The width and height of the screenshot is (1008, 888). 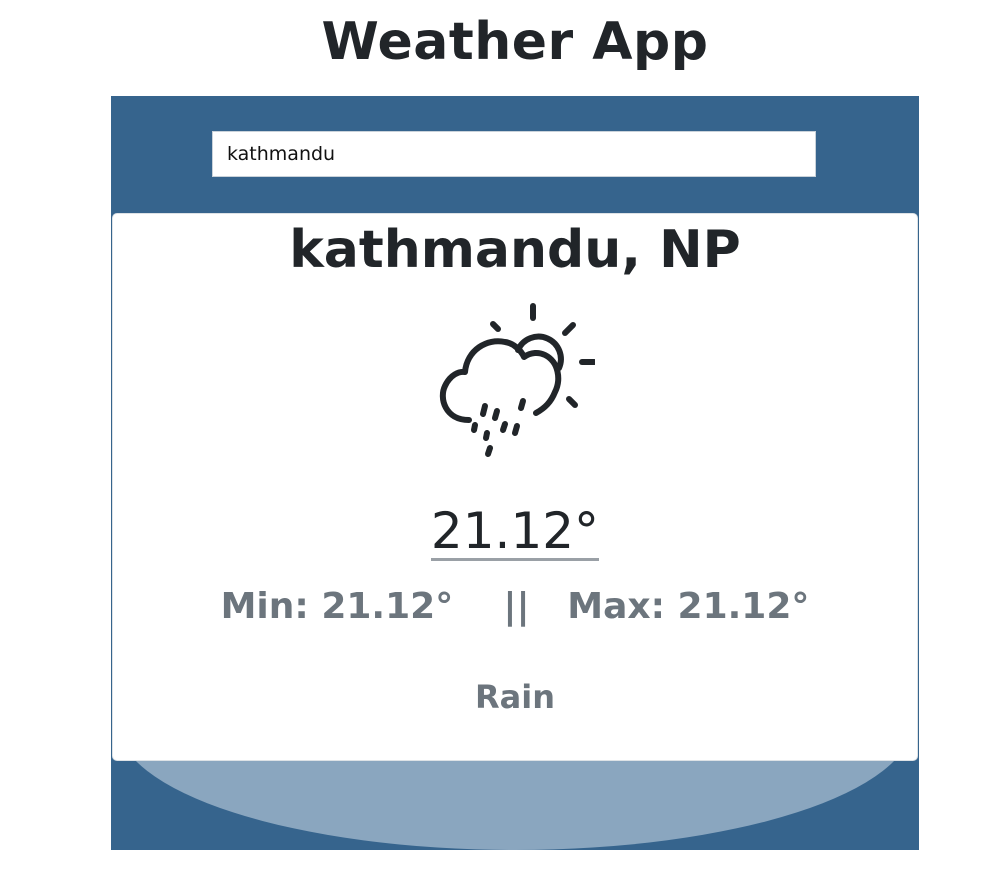 What do you see at coordinates (337, 606) in the screenshot?
I see `min-temperature: Min: 21.12°` at bounding box center [337, 606].